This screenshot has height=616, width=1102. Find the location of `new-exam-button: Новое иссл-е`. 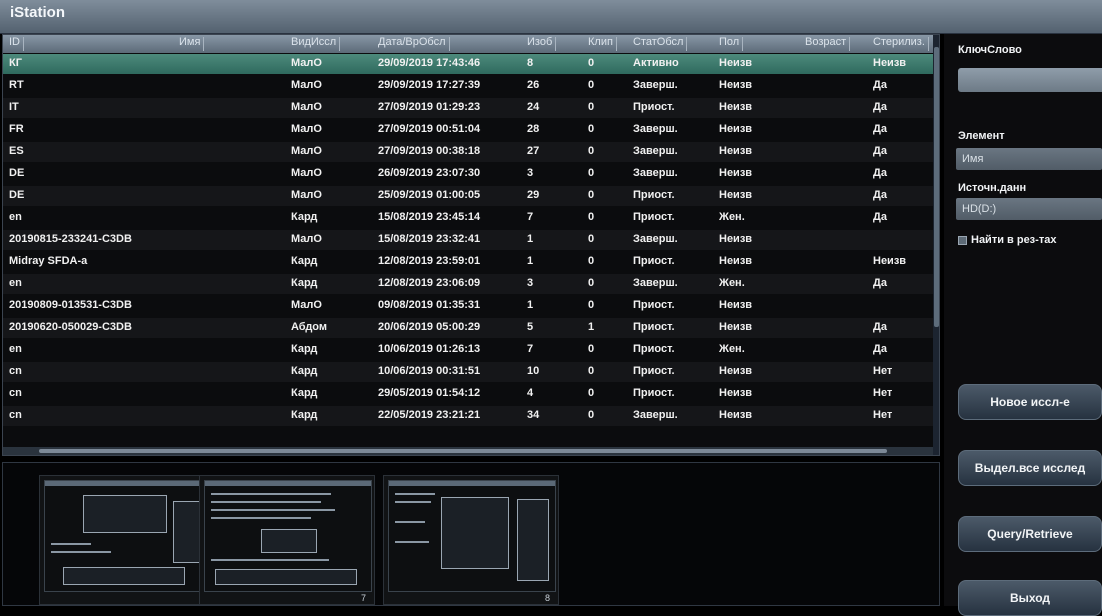

new-exam-button: Новое иссл-е is located at coordinates (1030, 402).